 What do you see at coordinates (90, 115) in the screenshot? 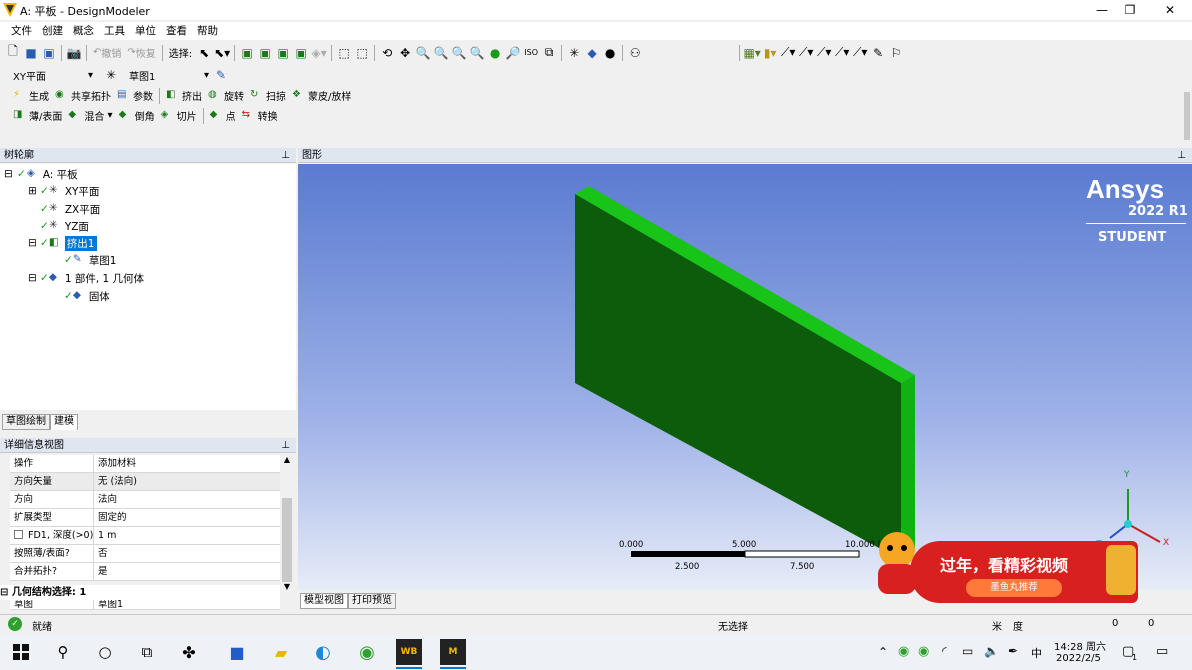
I see `blend-button: ◆ 混合 ▾` at bounding box center [90, 115].